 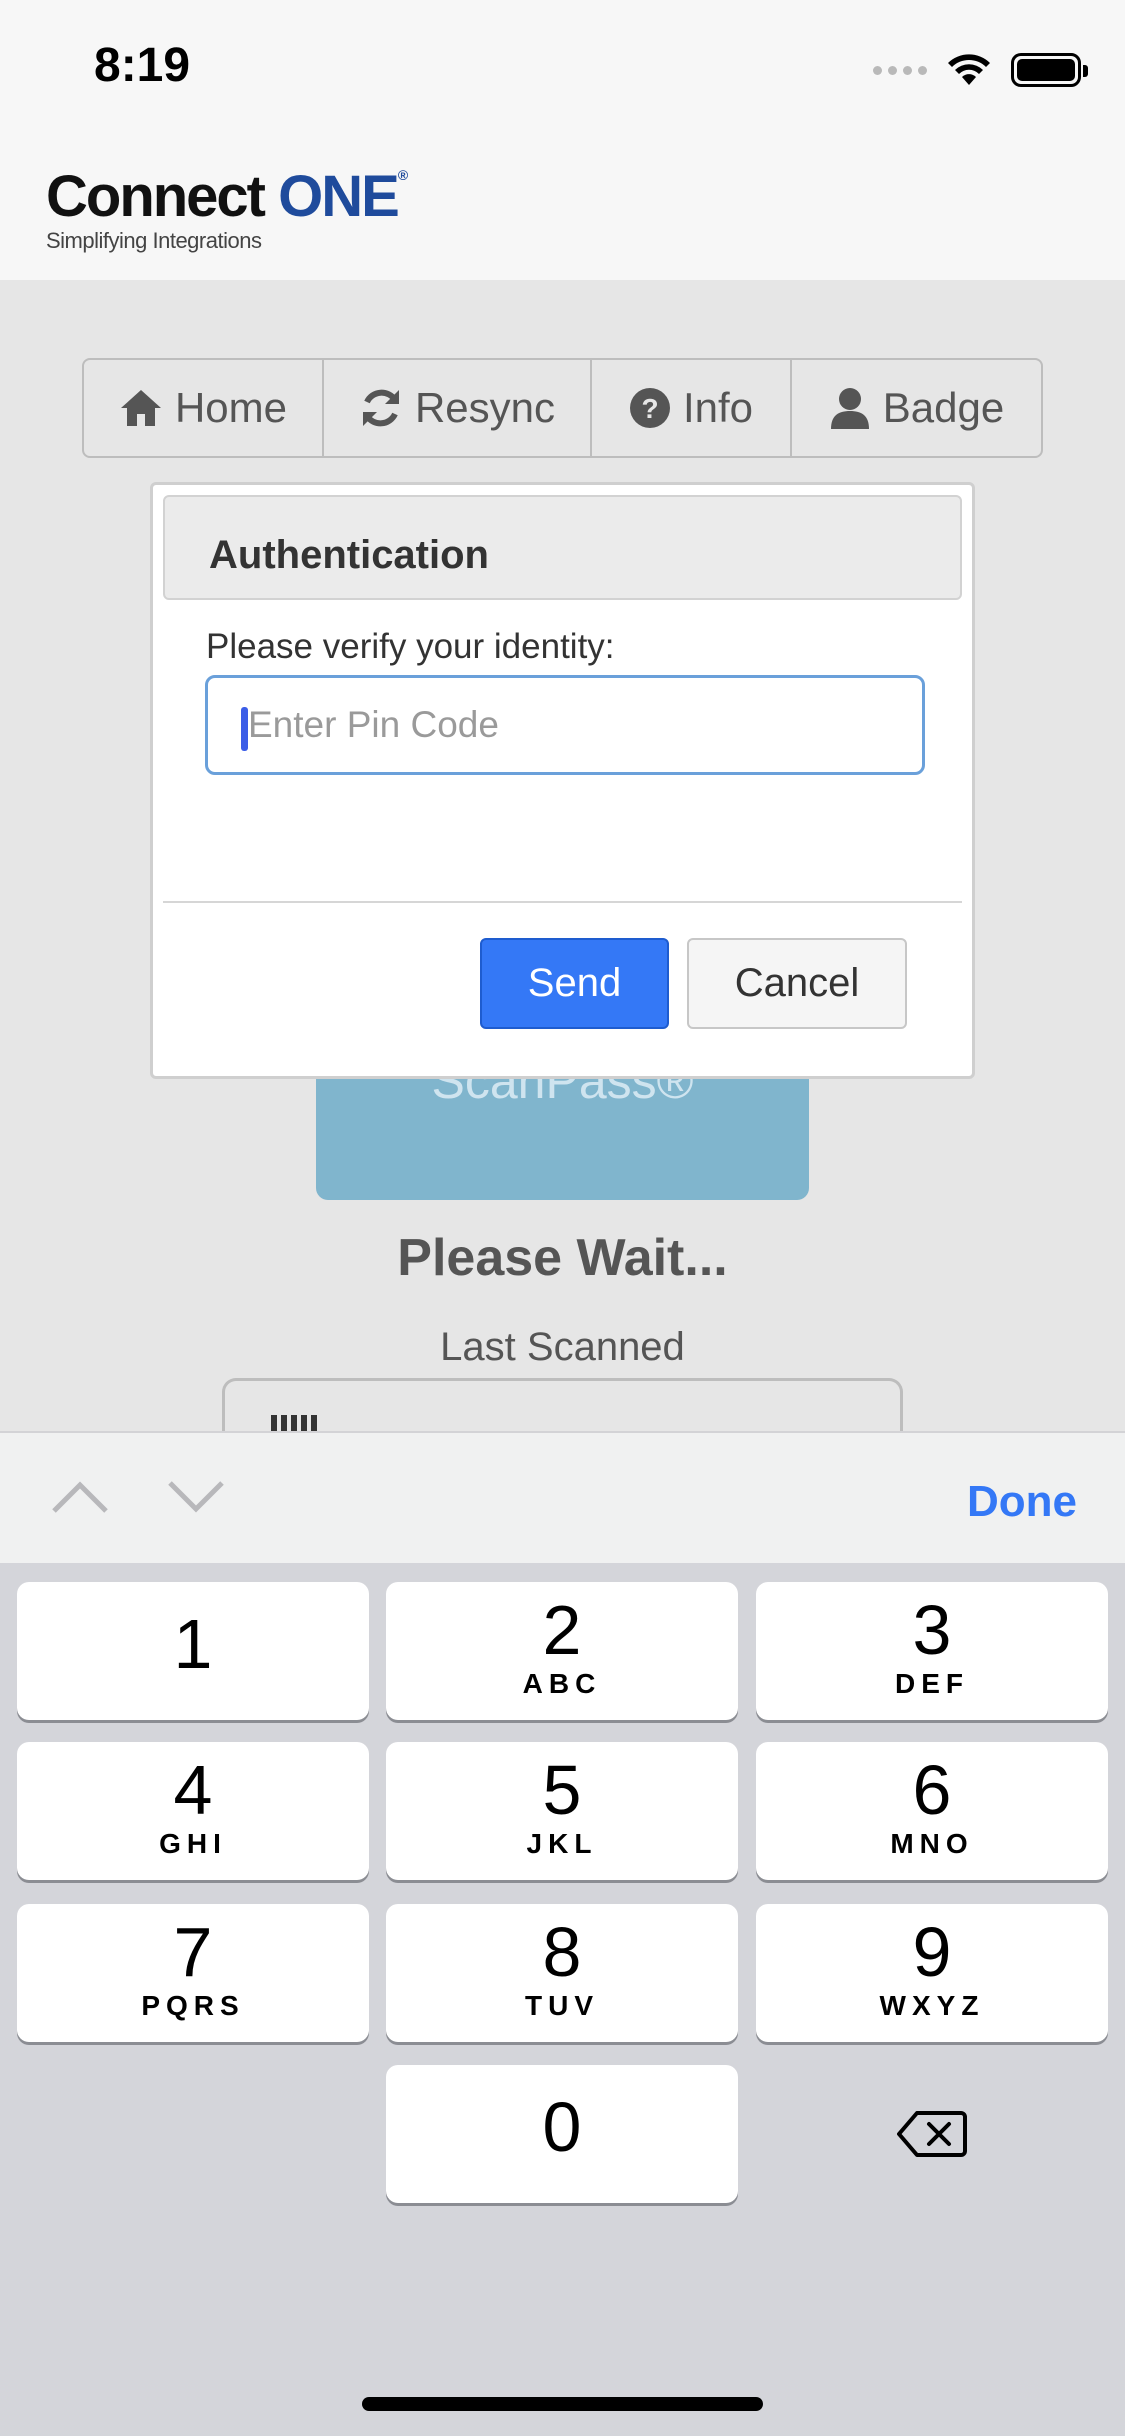 What do you see at coordinates (562, 2404) in the screenshot?
I see `home-indicator` at bounding box center [562, 2404].